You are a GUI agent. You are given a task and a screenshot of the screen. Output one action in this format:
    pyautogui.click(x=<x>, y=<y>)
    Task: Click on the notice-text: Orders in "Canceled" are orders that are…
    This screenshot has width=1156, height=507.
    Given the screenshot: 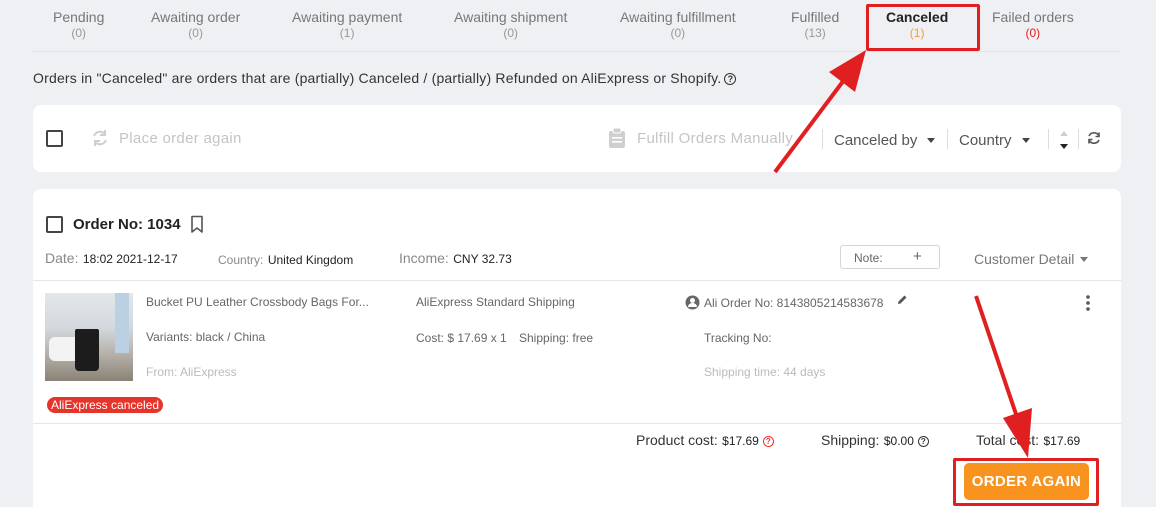 What is the action you would take?
    pyautogui.click(x=377, y=78)
    